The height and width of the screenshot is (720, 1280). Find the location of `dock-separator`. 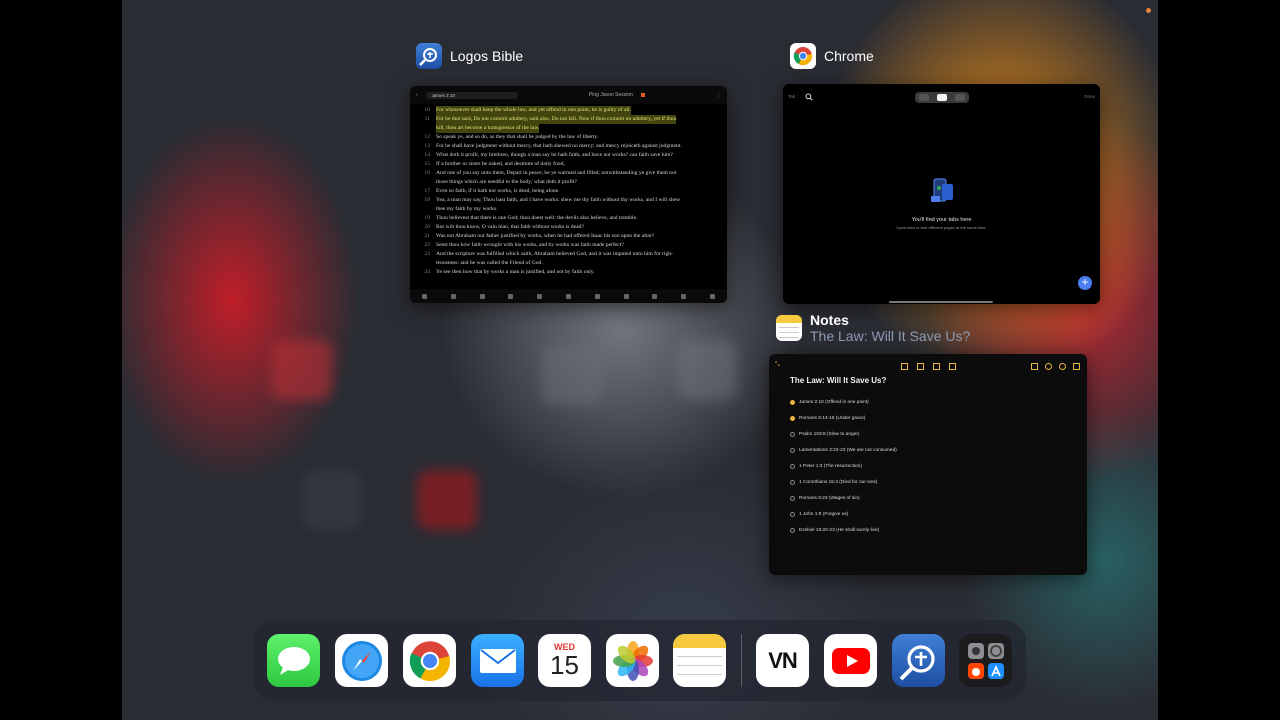

dock-separator is located at coordinates (741, 660).